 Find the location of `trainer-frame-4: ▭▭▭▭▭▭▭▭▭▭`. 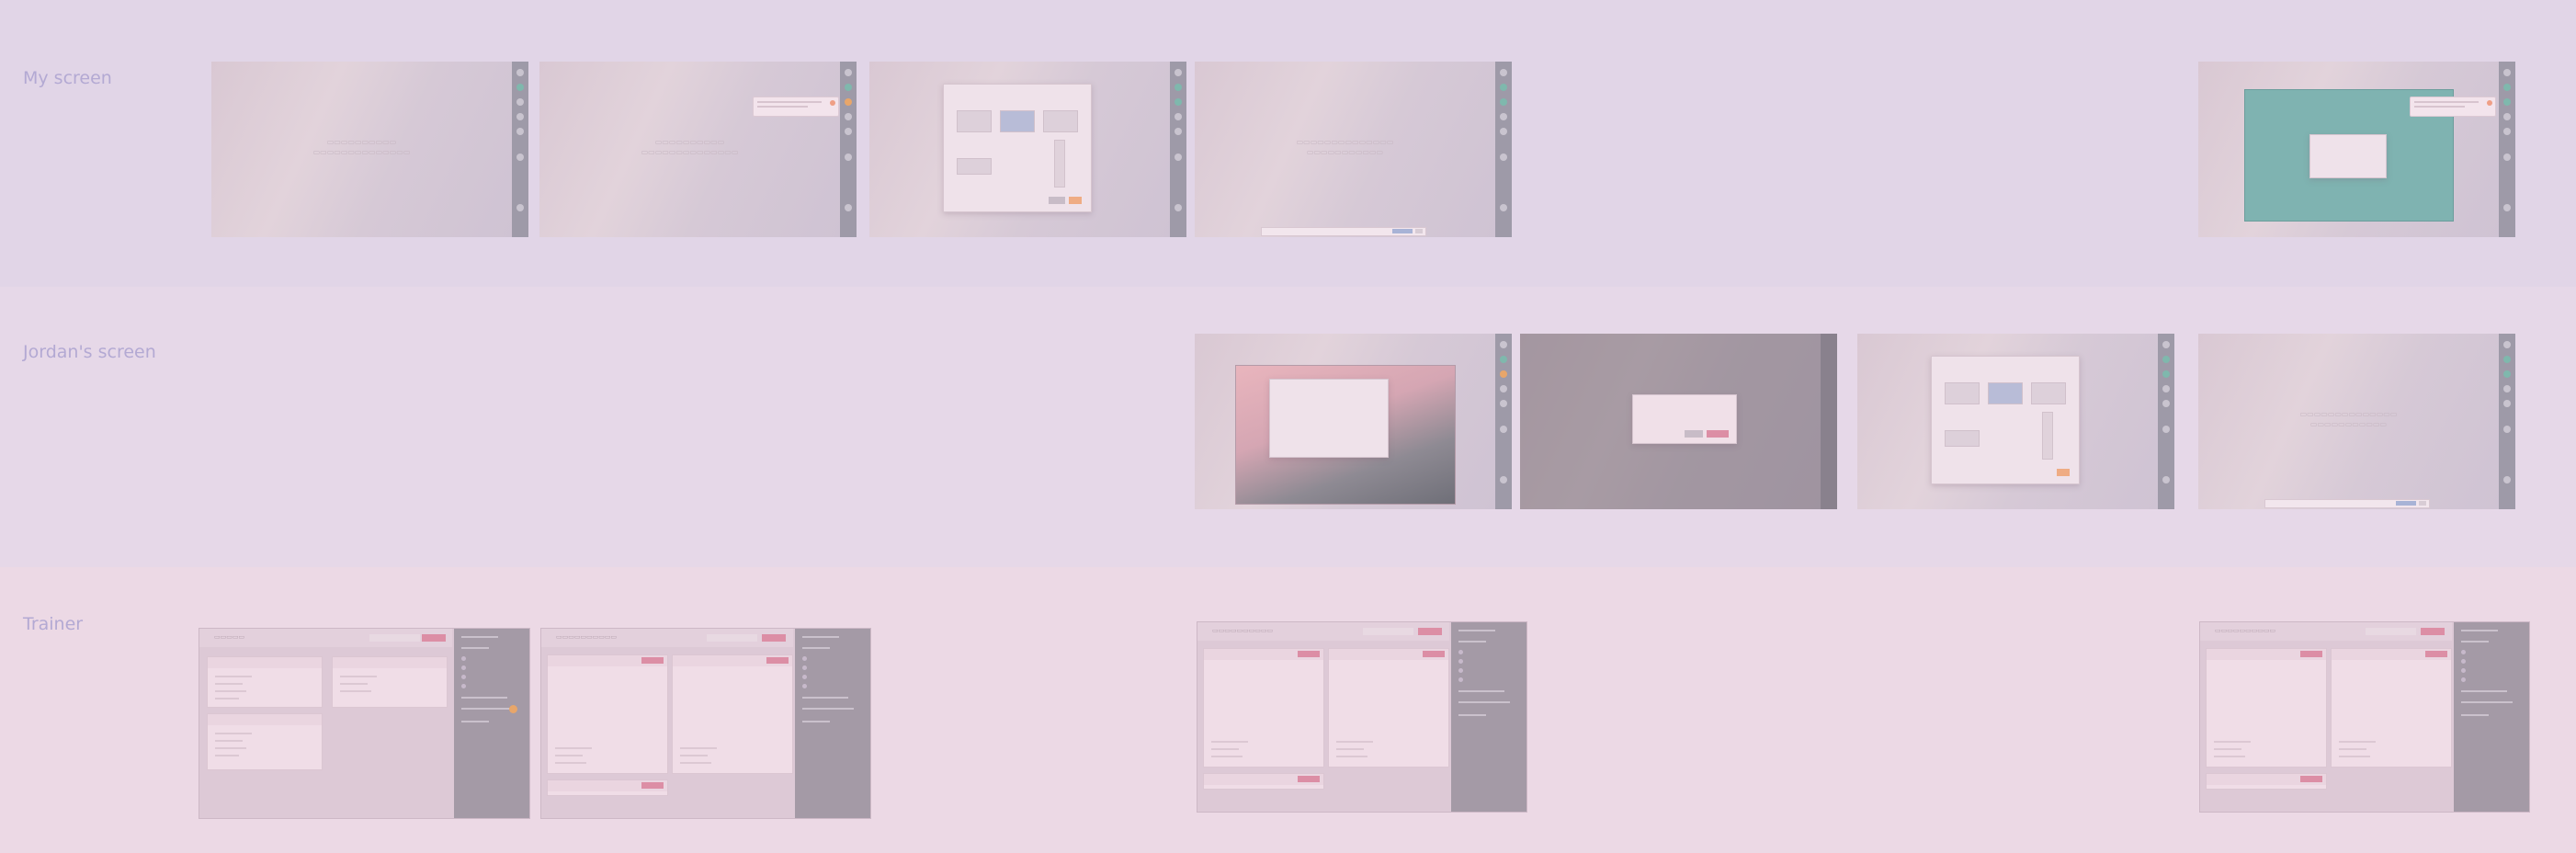

trainer-frame-4: ▭▭▭▭▭▭▭▭▭▭ is located at coordinates (2364, 717).